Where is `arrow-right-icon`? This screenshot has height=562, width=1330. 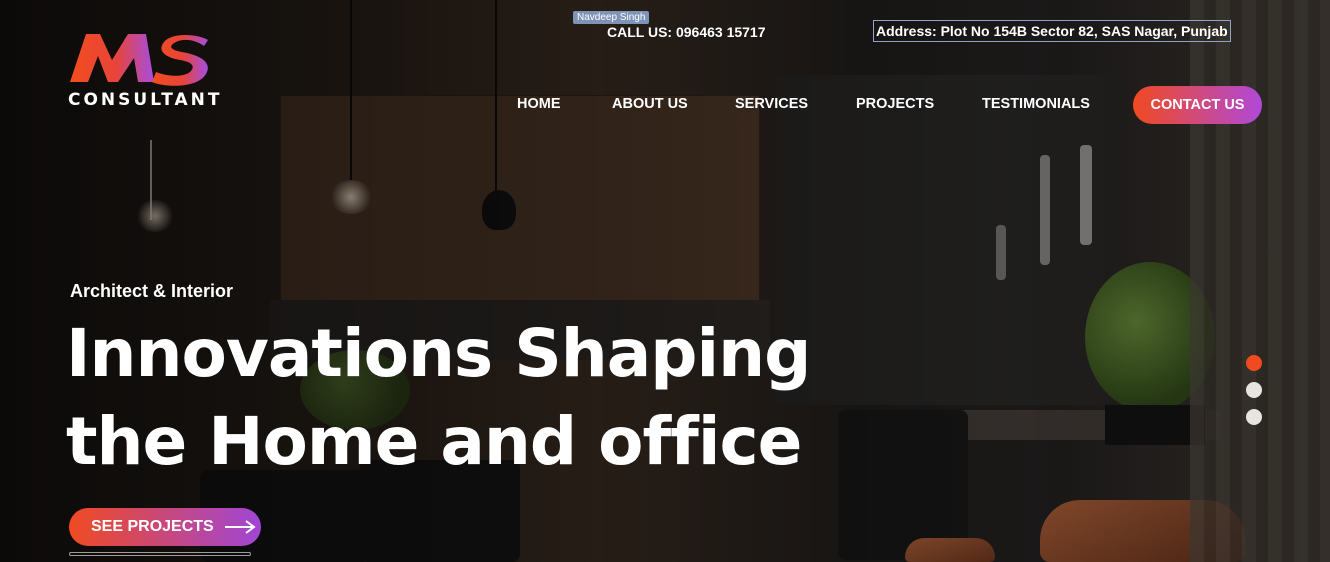
arrow-right-icon is located at coordinates (240, 527).